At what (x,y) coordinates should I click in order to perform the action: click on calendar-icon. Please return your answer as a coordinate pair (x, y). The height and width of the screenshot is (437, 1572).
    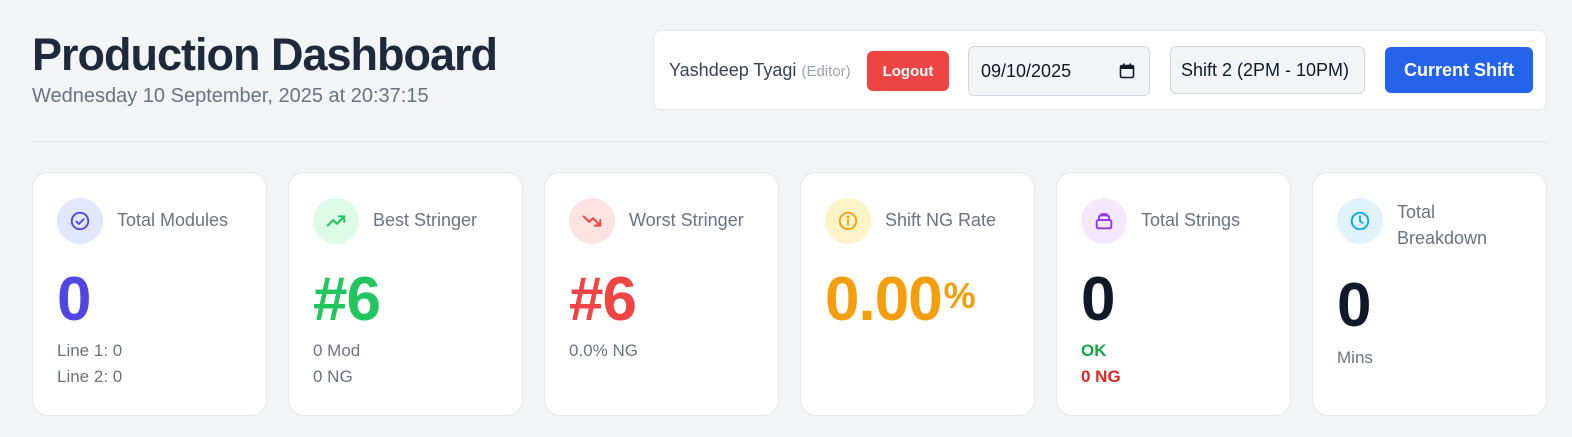
    Looking at the image, I should click on (1127, 71).